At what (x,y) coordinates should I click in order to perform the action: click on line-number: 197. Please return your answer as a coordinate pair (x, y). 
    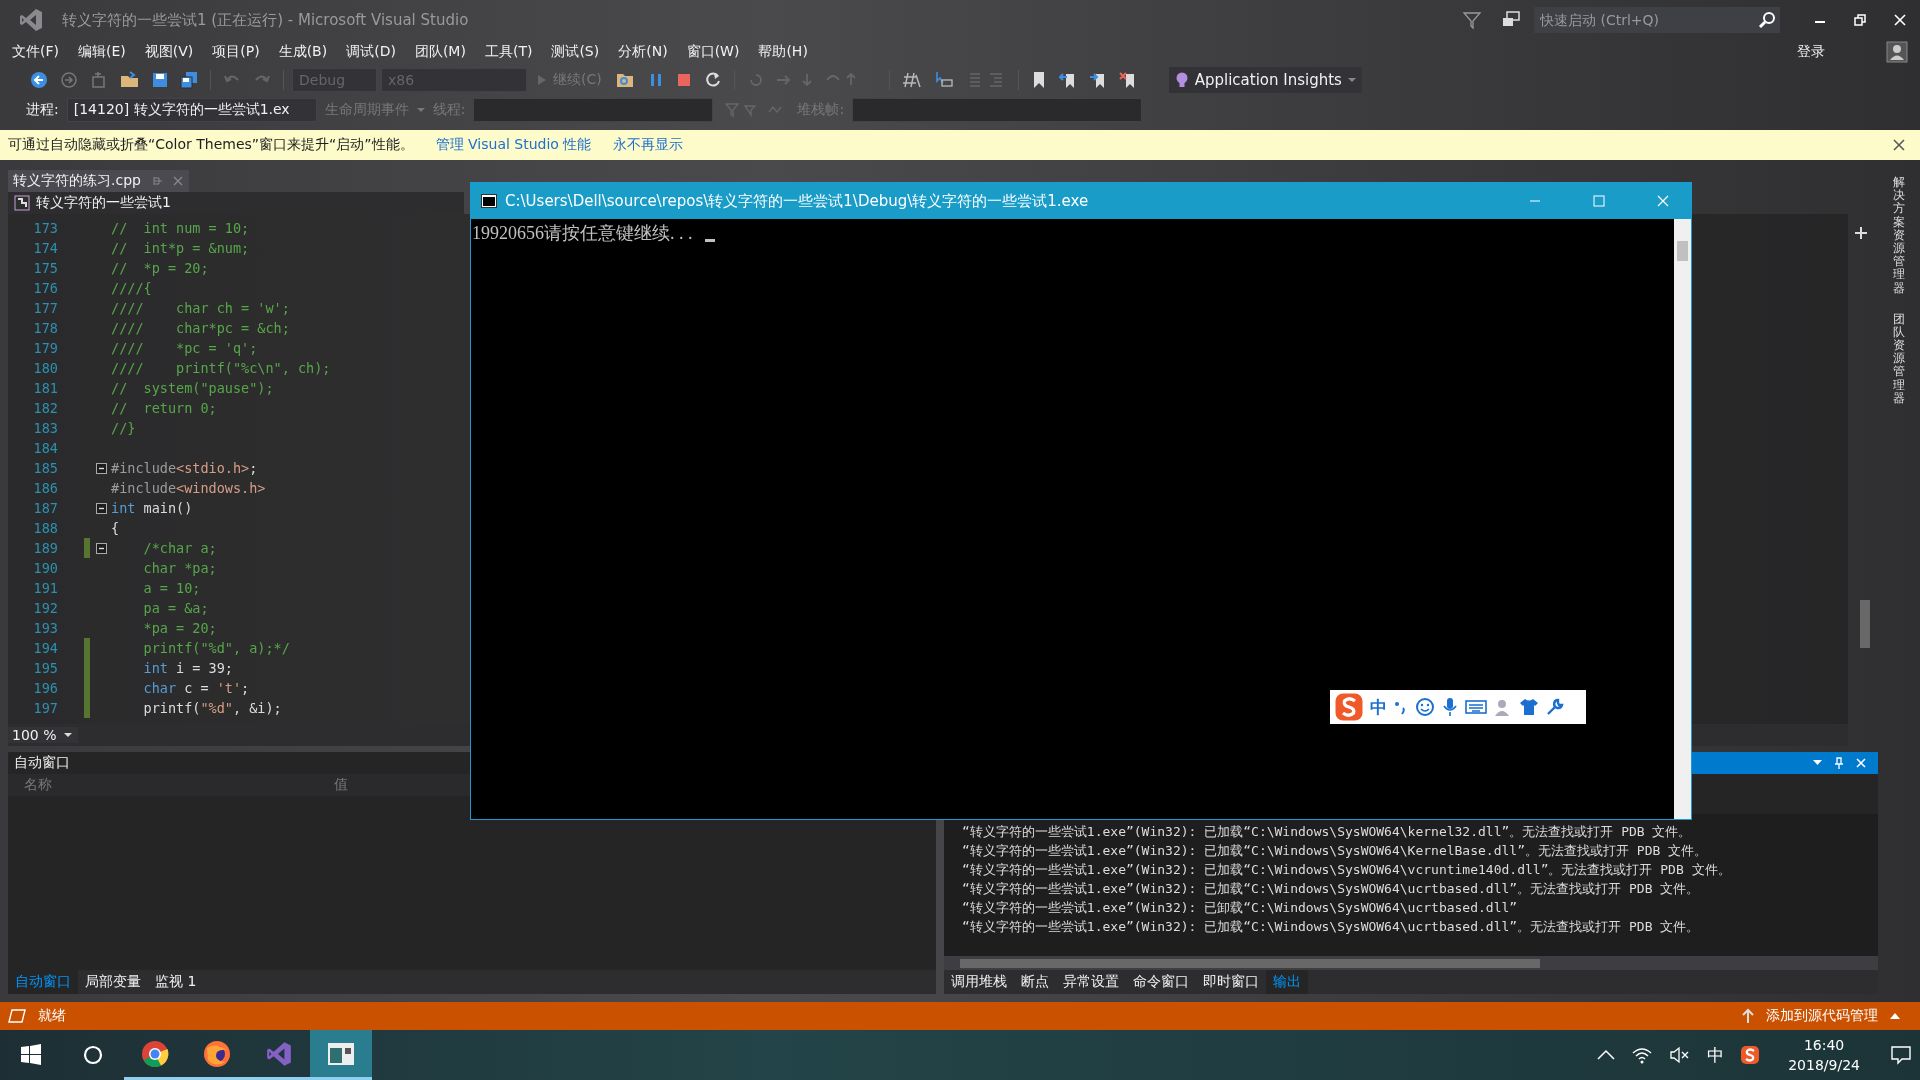
    Looking at the image, I should click on (45, 708).